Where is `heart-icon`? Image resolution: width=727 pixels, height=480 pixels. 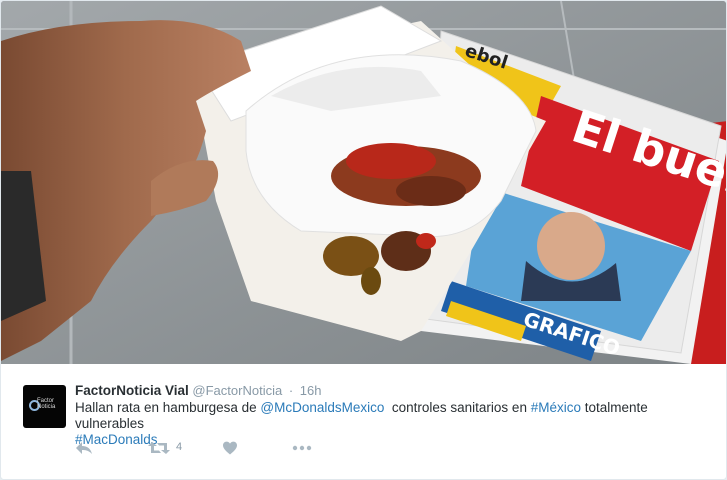
heart-icon is located at coordinates (230, 448).